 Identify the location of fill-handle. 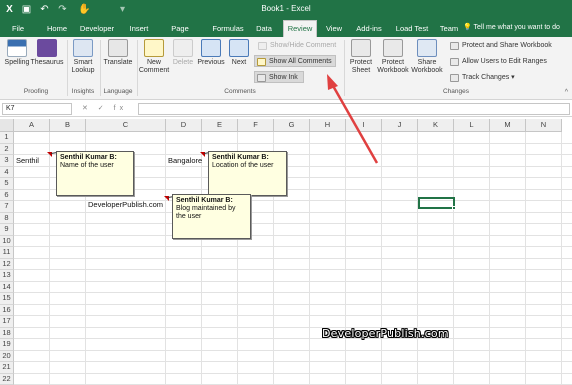
(454, 208).